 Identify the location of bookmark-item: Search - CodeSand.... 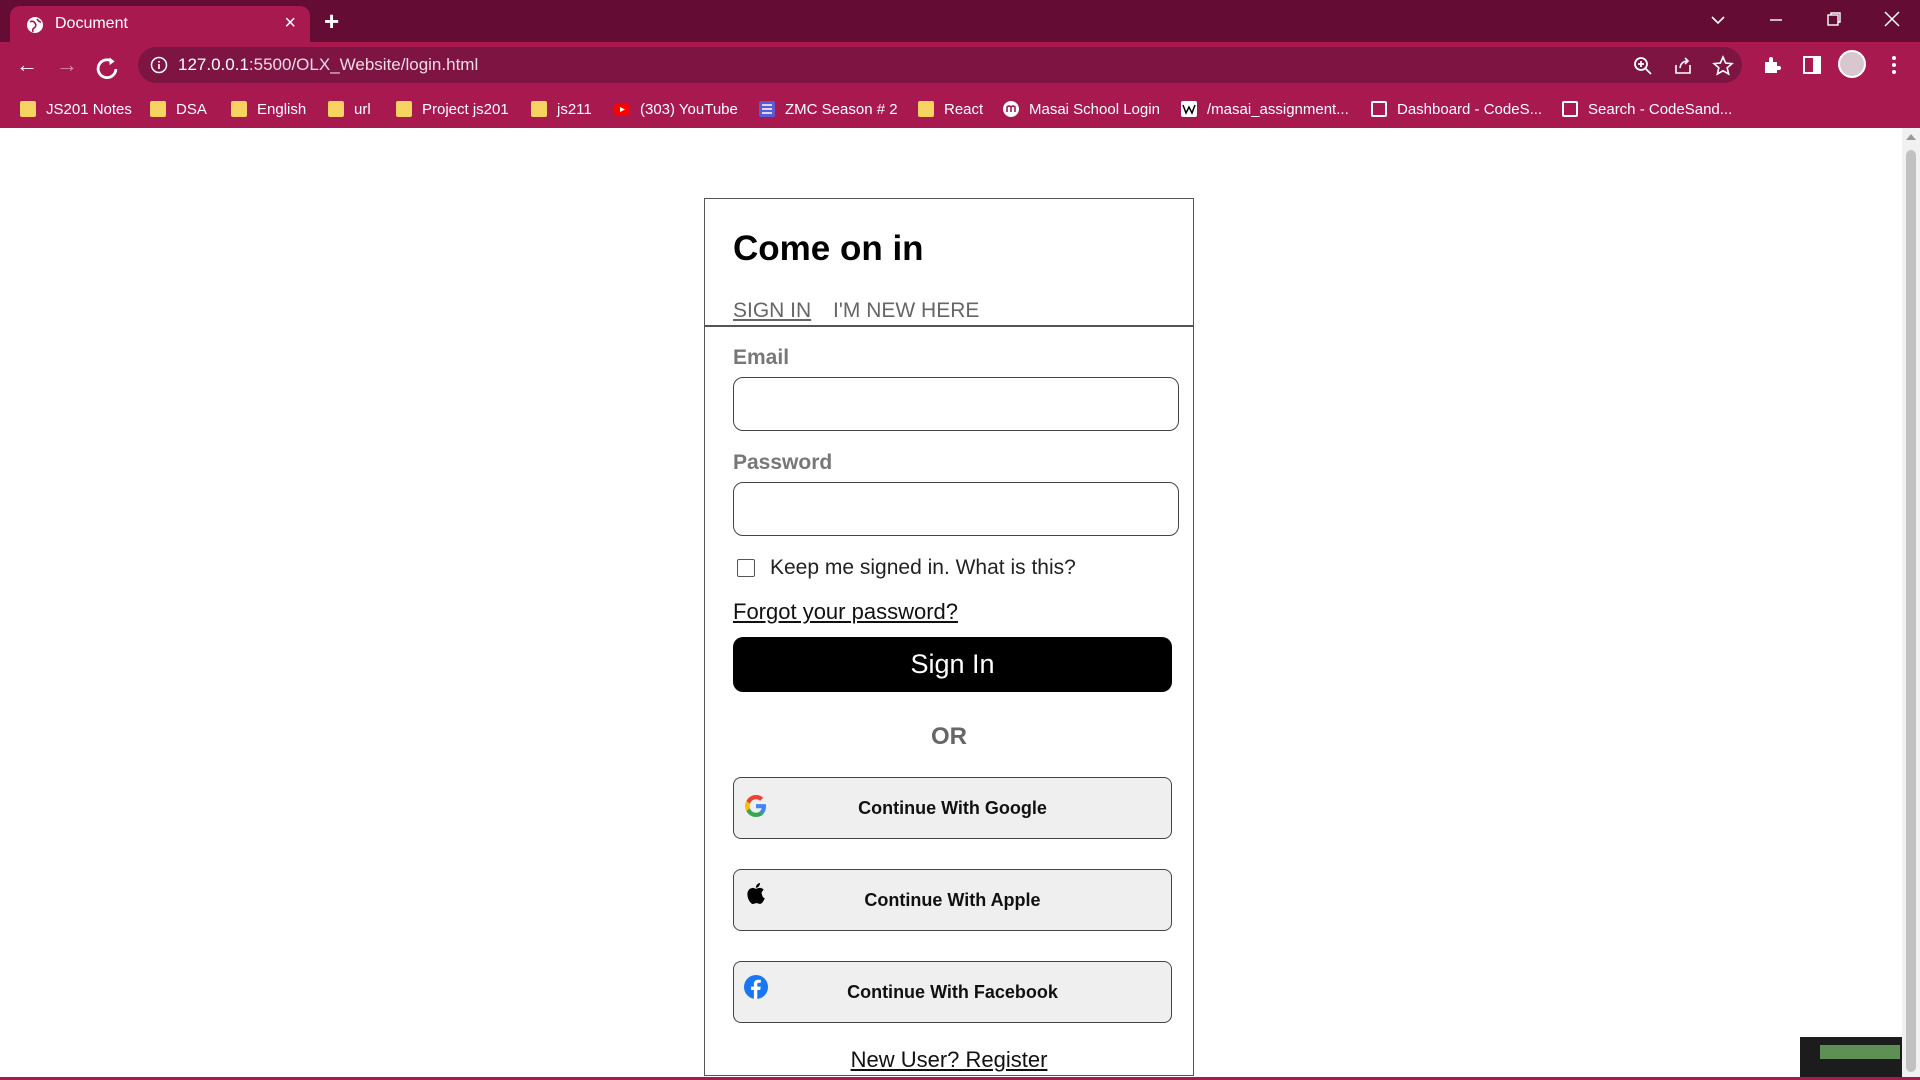
(1647, 109).